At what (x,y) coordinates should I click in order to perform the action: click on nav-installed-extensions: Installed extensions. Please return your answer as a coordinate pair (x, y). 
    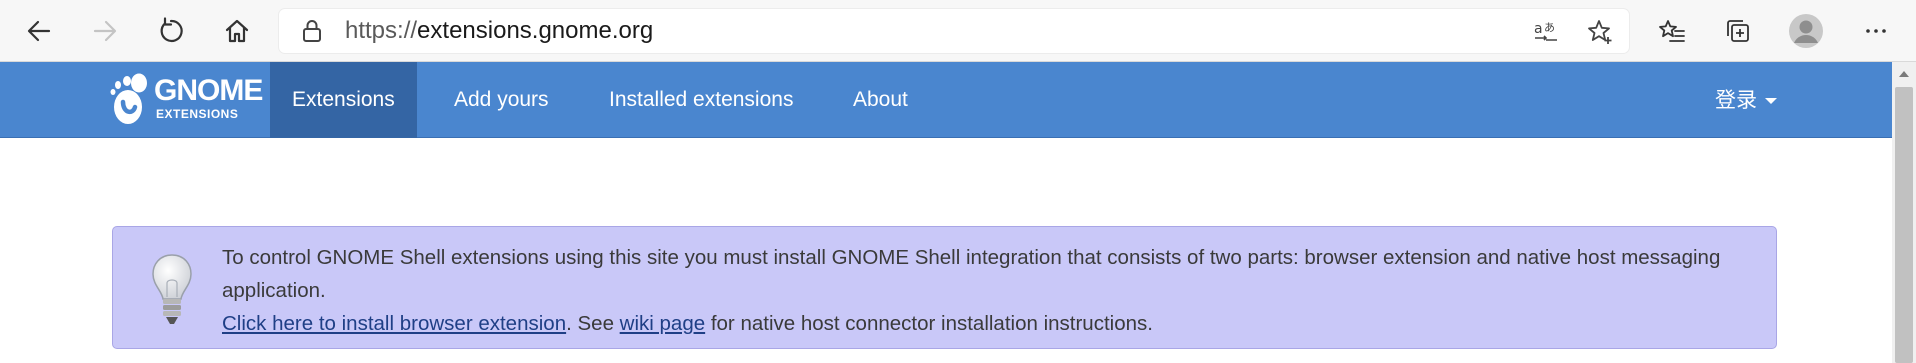
    Looking at the image, I should click on (701, 100).